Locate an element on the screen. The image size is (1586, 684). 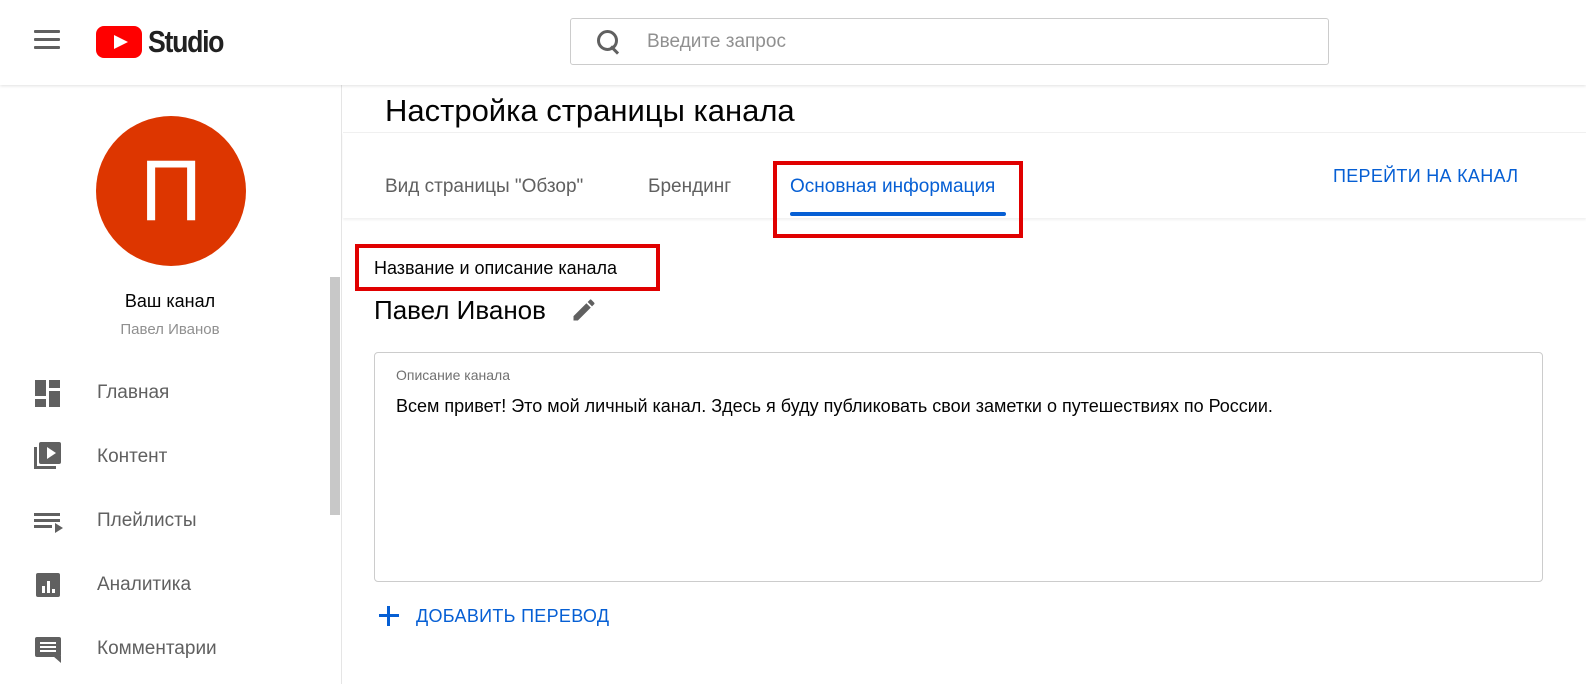
add-translation-button: ДОБАВИТЬ ПЕРЕВОД is located at coordinates (493, 616).